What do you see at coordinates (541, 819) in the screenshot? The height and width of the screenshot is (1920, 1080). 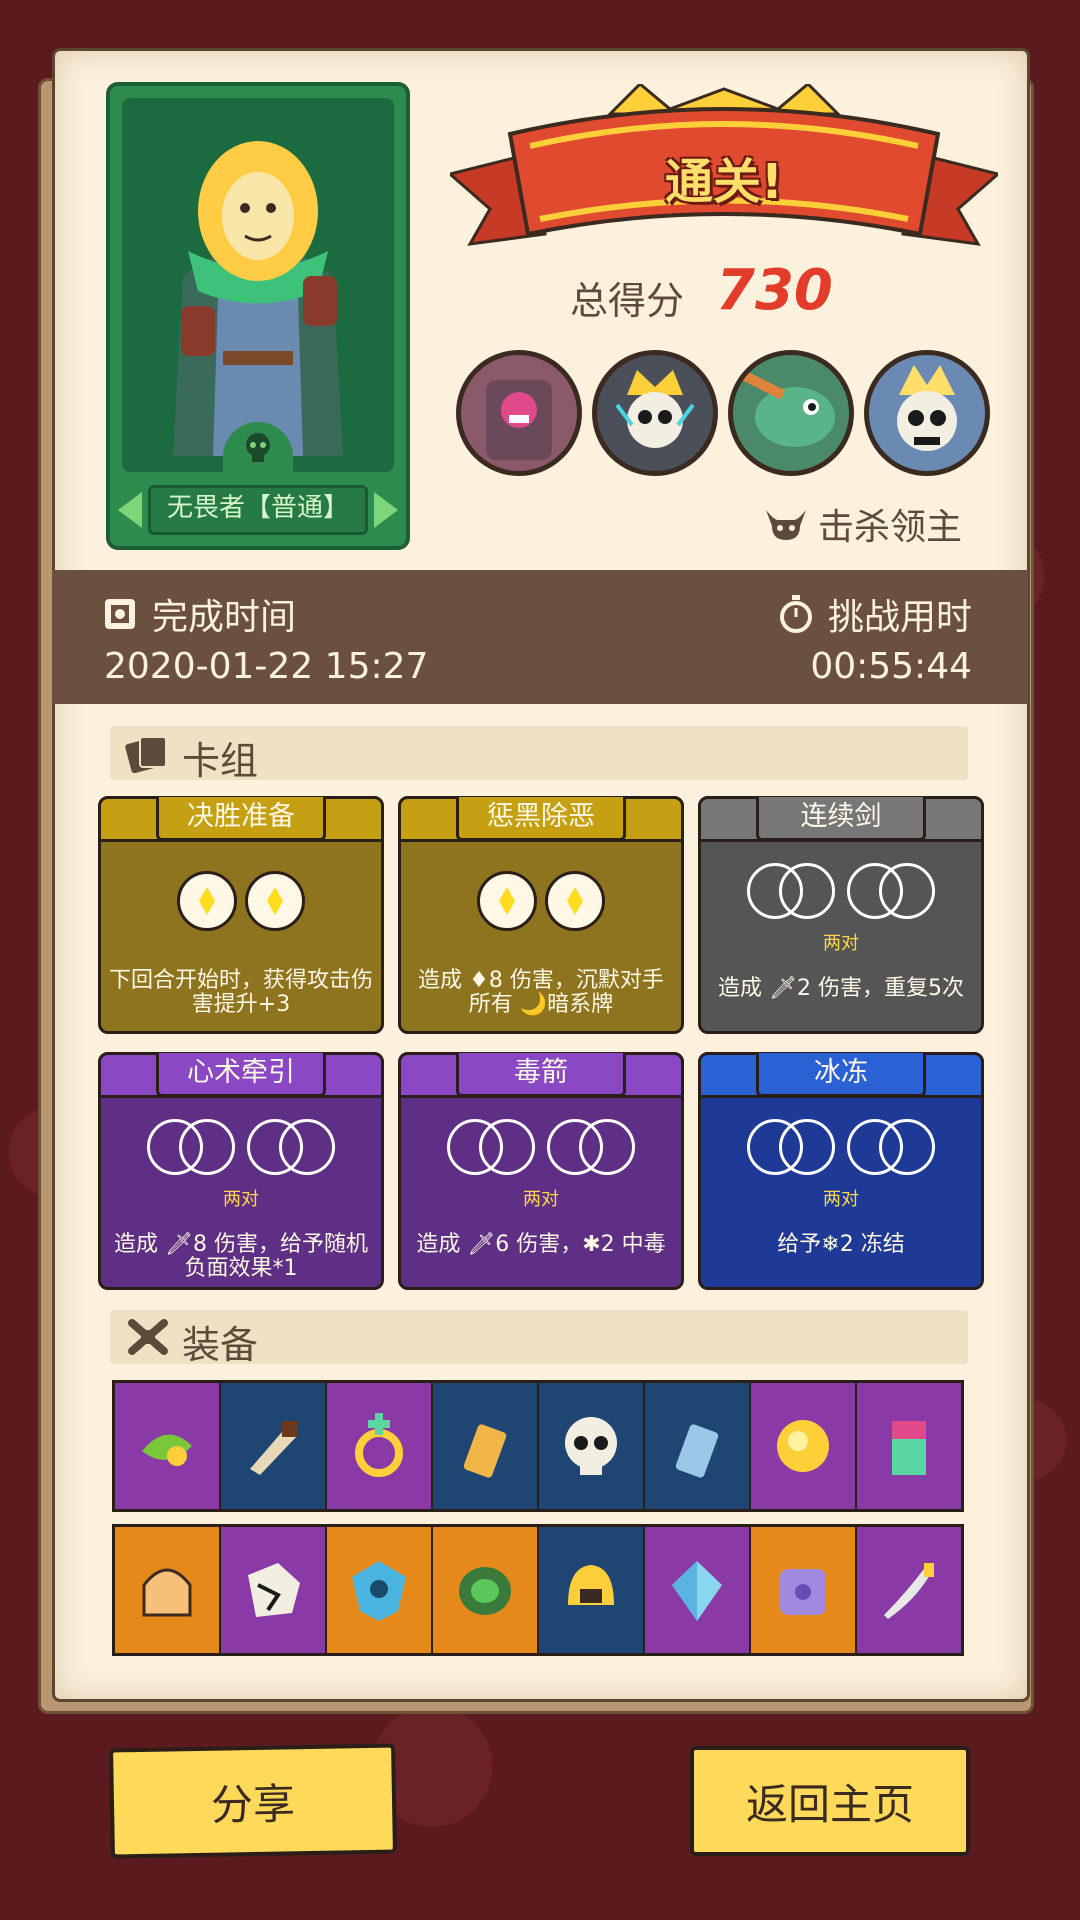 I see `card-title: 惩黑除恶` at bounding box center [541, 819].